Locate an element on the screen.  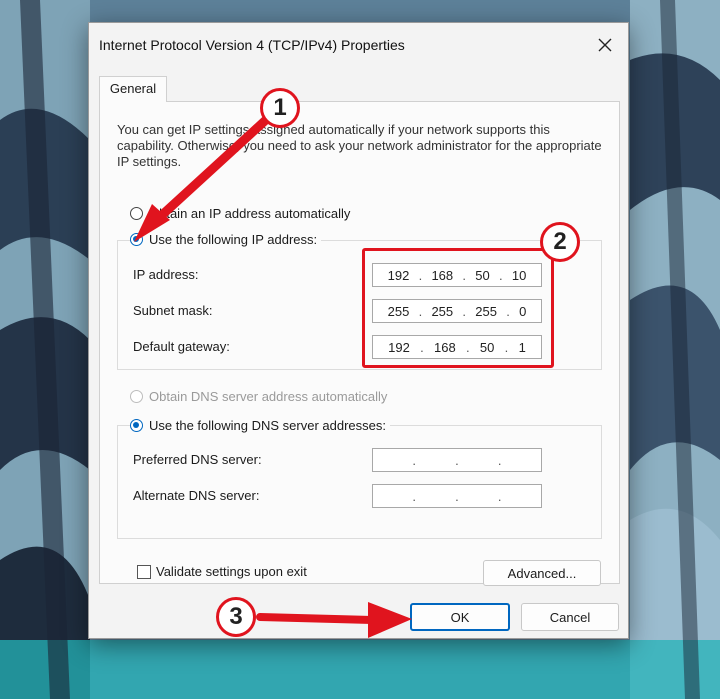
preferred-dns-label: Preferred DNS server: is located at coordinates (197, 459).